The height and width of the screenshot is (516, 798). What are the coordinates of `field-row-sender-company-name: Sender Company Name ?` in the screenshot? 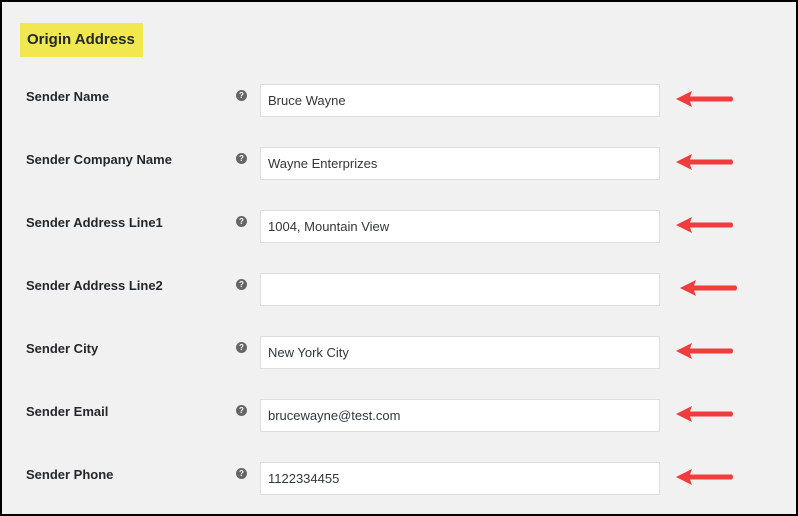 It's located at (399, 164).